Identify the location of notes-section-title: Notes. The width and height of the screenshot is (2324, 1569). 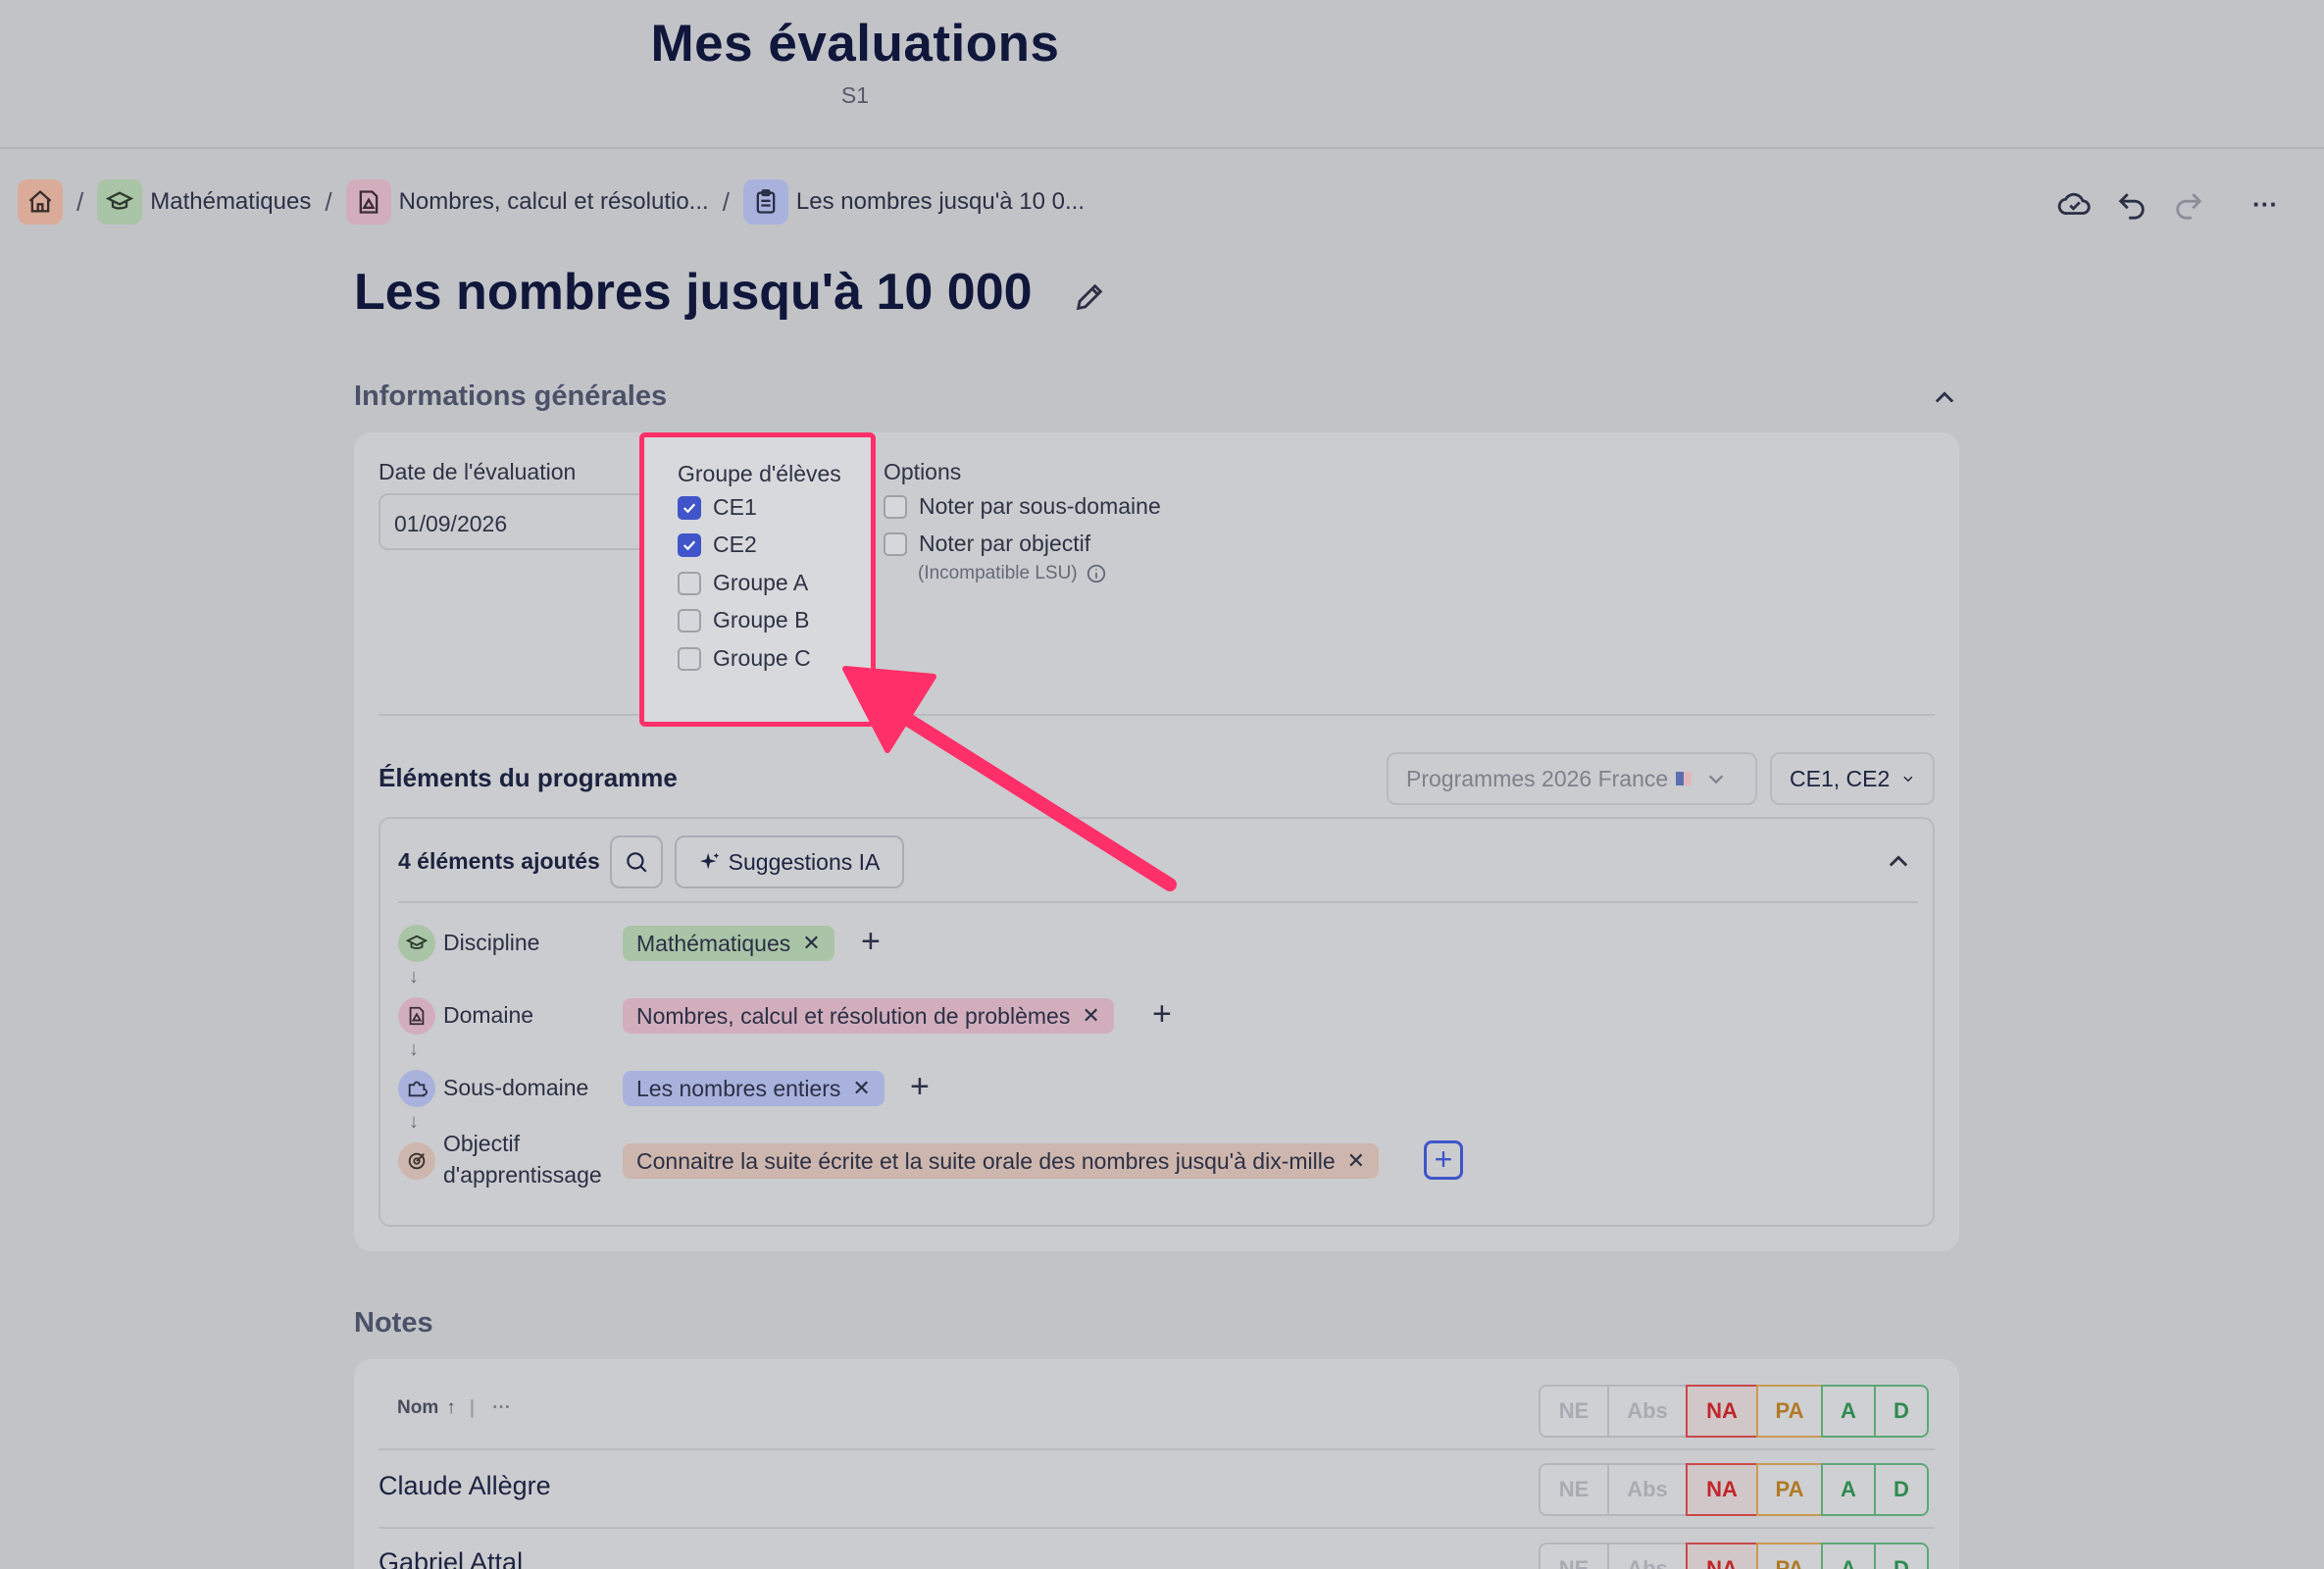
(394, 1323).